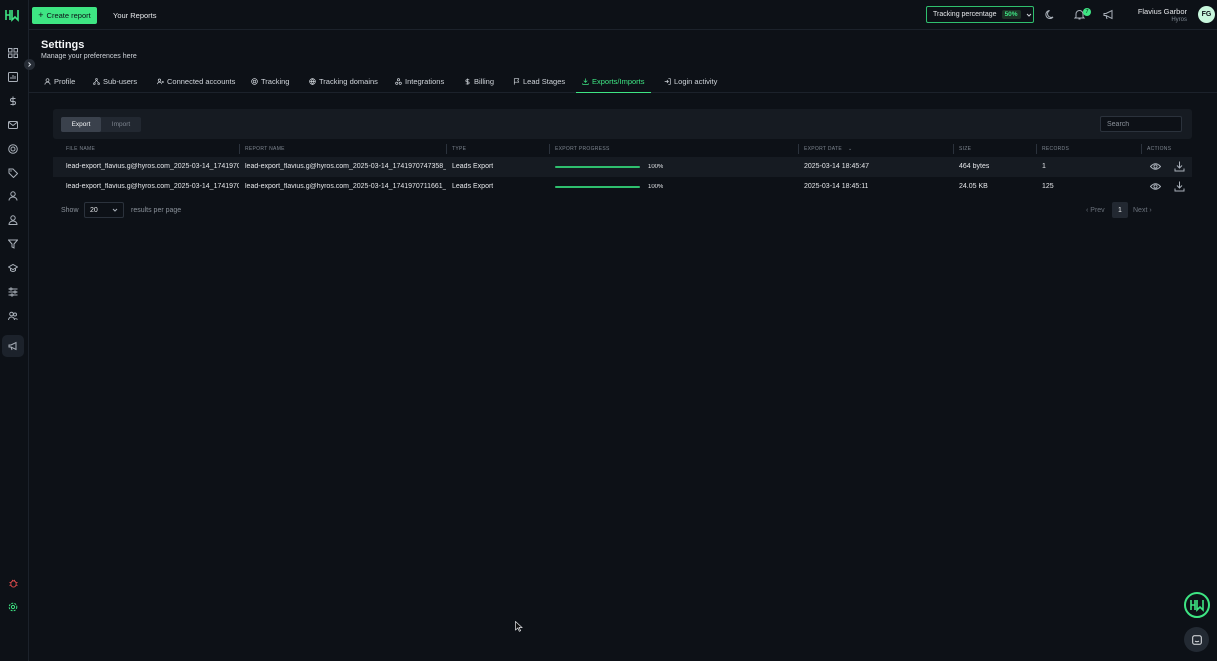 This screenshot has width=1217, height=661. What do you see at coordinates (13, 583) in the screenshot?
I see `bug-icon` at bounding box center [13, 583].